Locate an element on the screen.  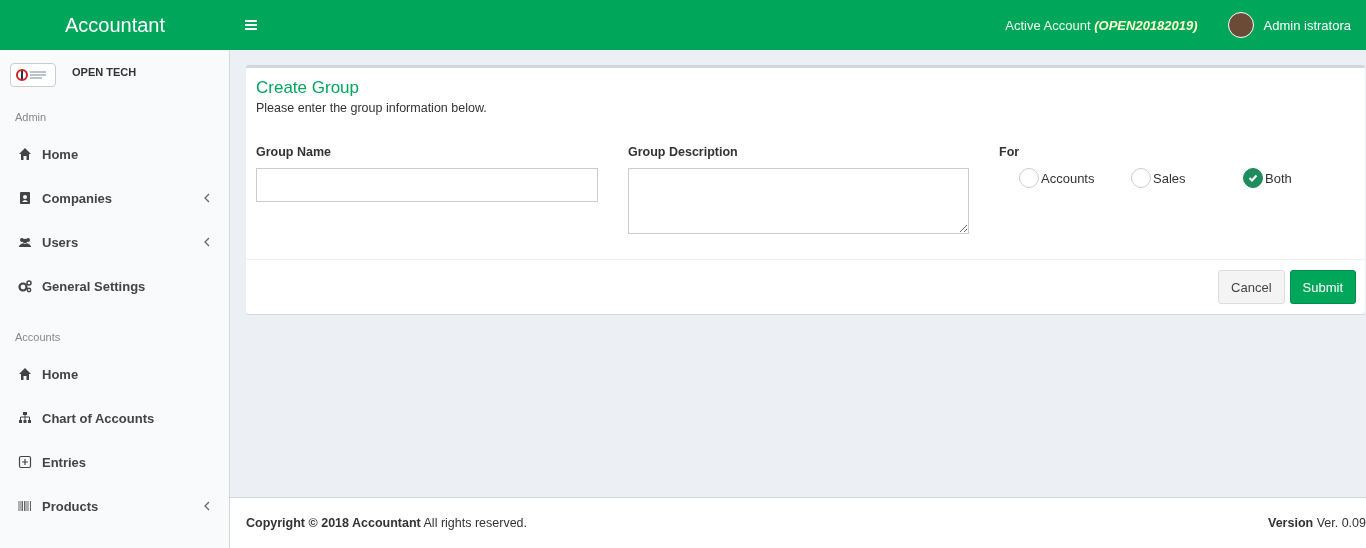
radio-option: Both is located at coordinates (1299, 178).